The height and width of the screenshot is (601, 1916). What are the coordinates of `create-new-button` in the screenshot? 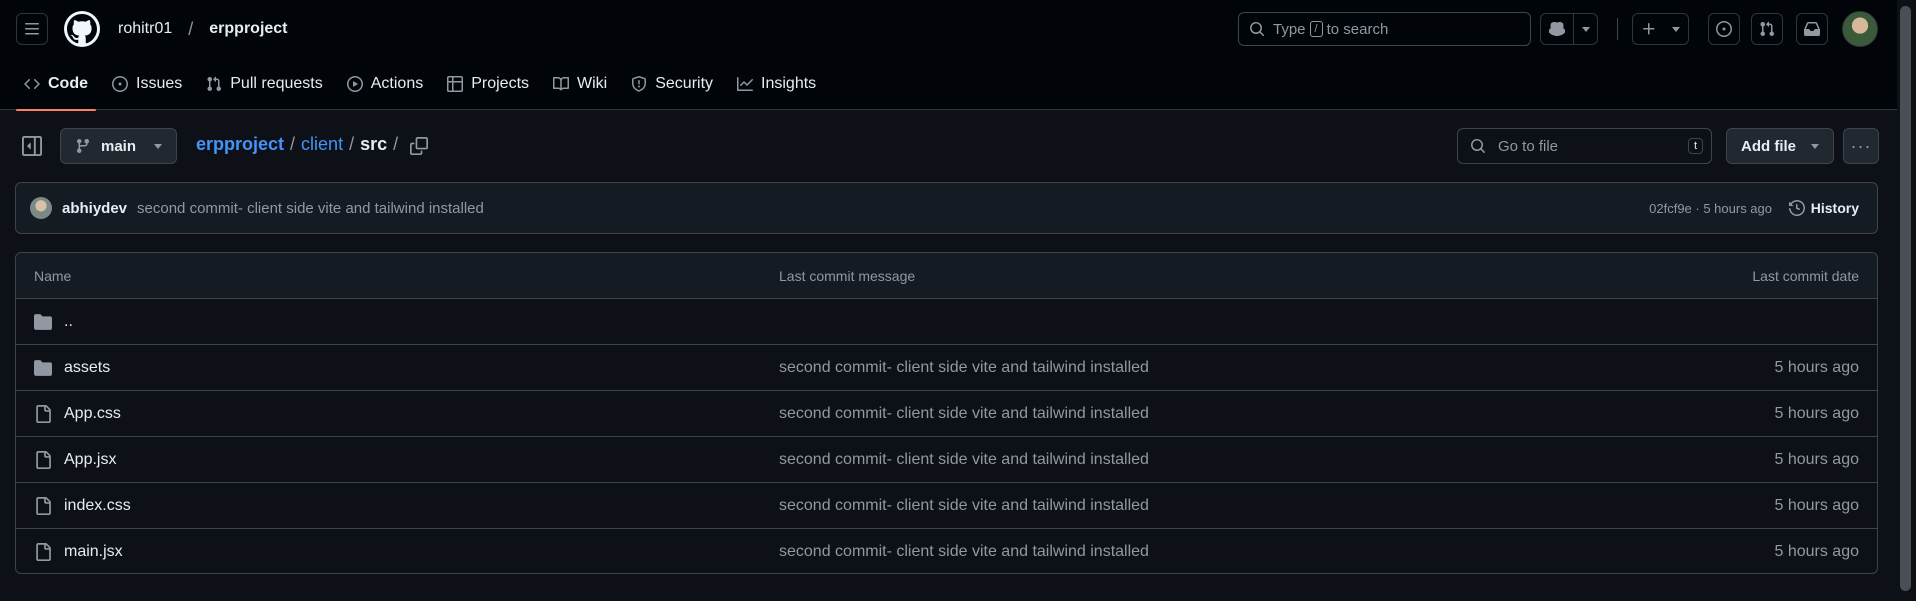 It's located at (1648, 29).